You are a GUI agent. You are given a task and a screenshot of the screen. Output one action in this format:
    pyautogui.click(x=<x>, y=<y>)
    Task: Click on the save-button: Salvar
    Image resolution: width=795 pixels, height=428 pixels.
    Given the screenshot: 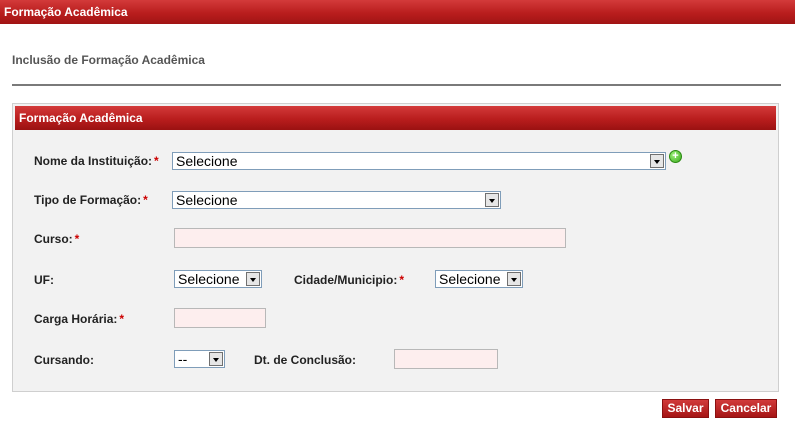 What is the action you would take?
    pyautogui.click(x=685, y=408)
    